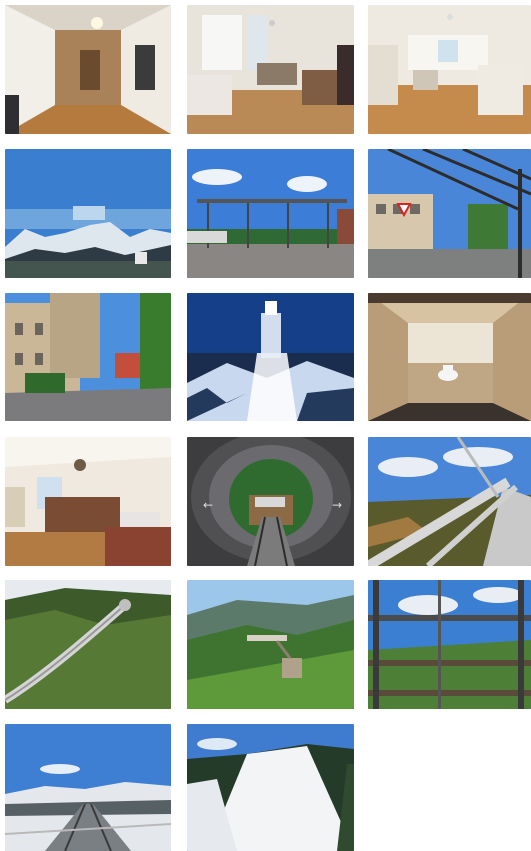 The width and height of the screenshot is (531, 851). I want to click on photo-ski-slope, so click(270, 787).